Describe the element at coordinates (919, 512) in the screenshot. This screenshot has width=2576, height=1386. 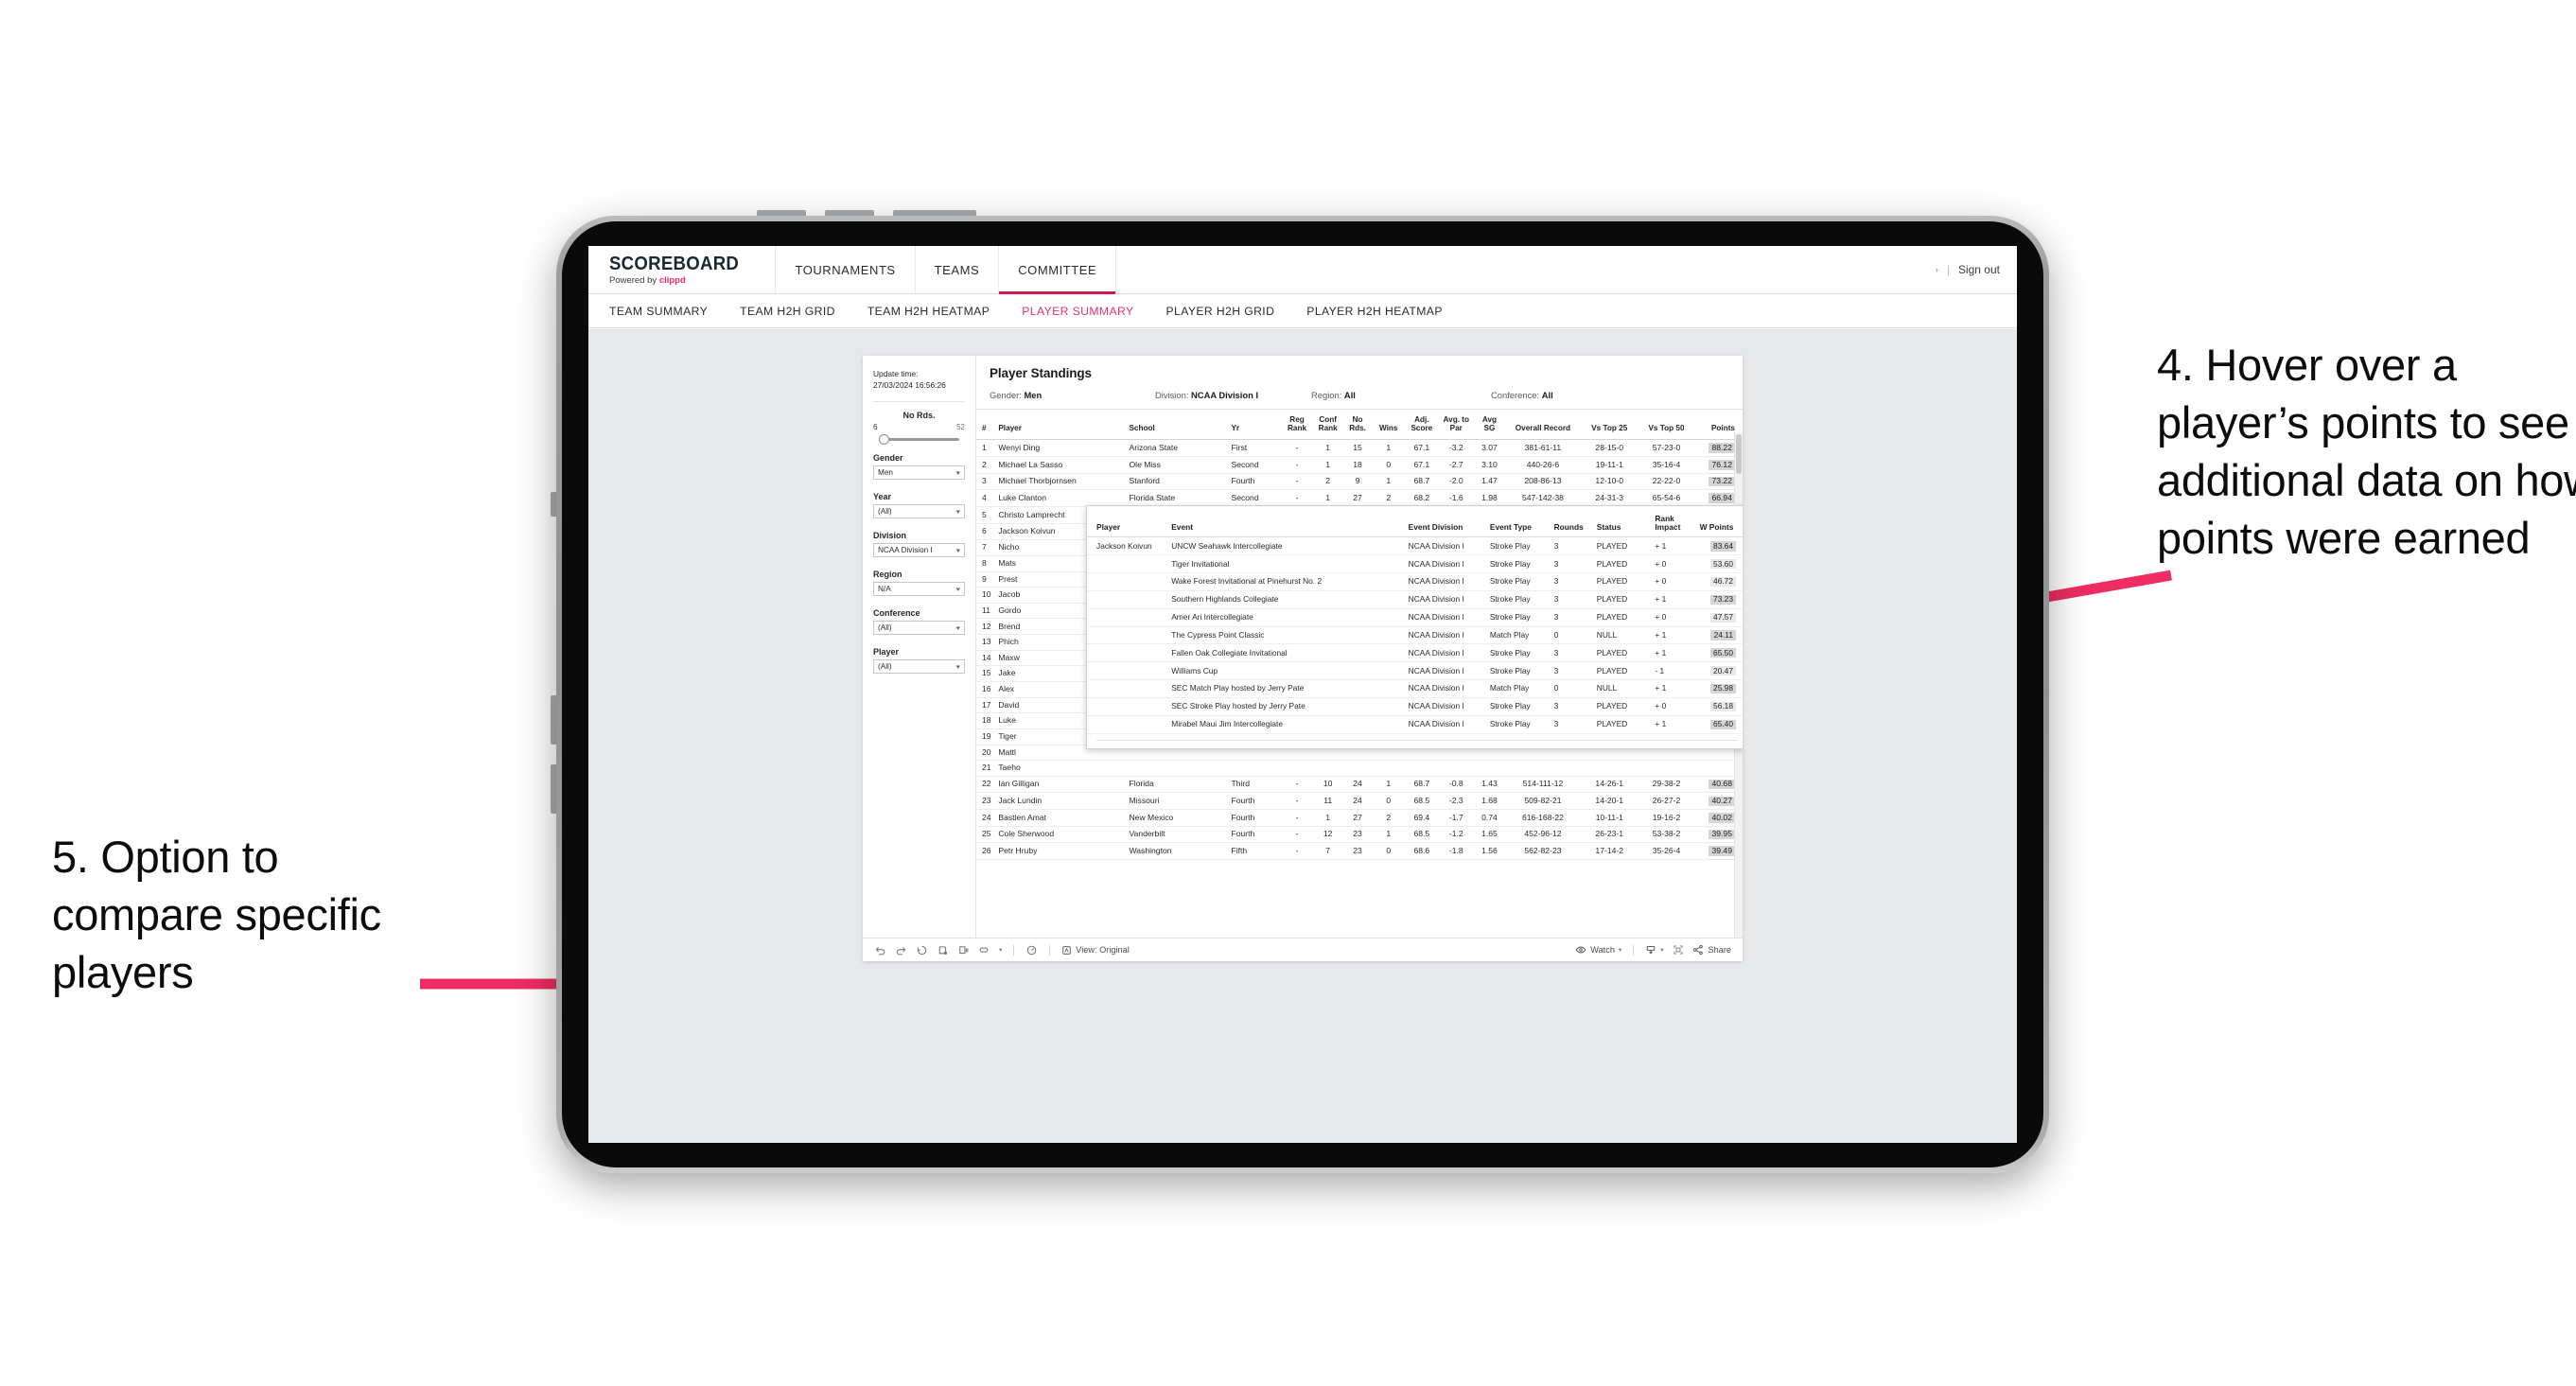
I see `filter-year-select: (All) ▾` at that location.